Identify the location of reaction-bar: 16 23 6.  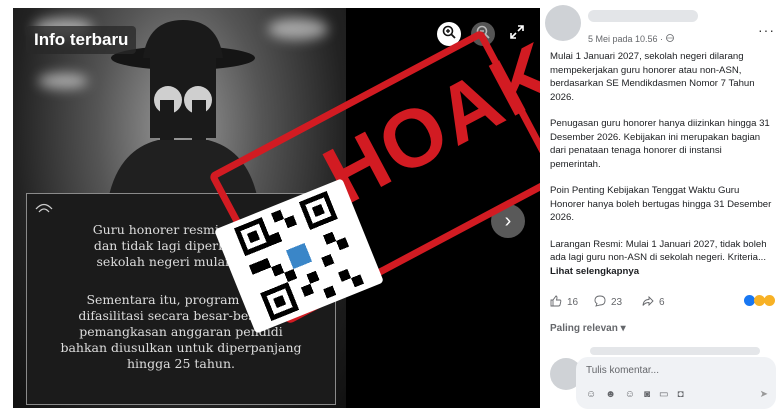
(664, 303).